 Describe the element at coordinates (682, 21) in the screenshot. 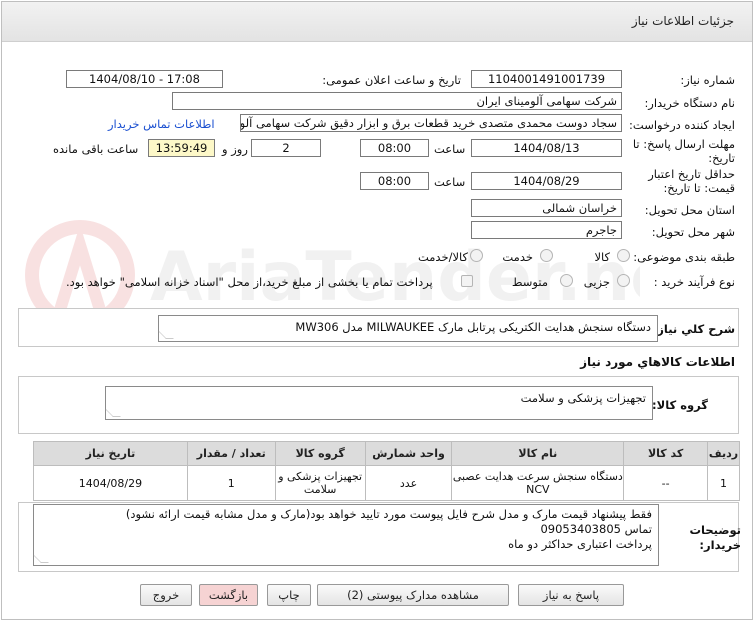

I see `page-title: جزئیات اطلاعات نیاز` at that location.